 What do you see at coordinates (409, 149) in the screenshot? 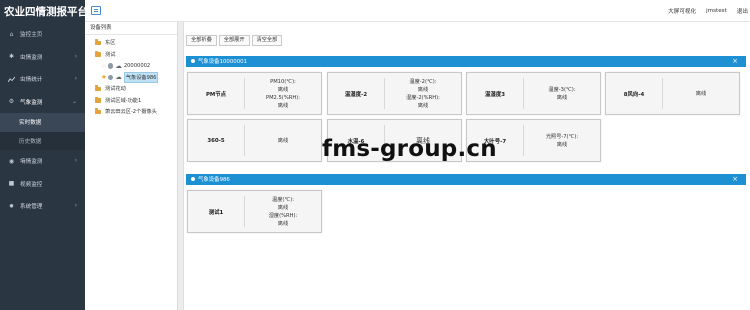
I see `watermark: fms-group.cn` at bounding box center [409, 149].